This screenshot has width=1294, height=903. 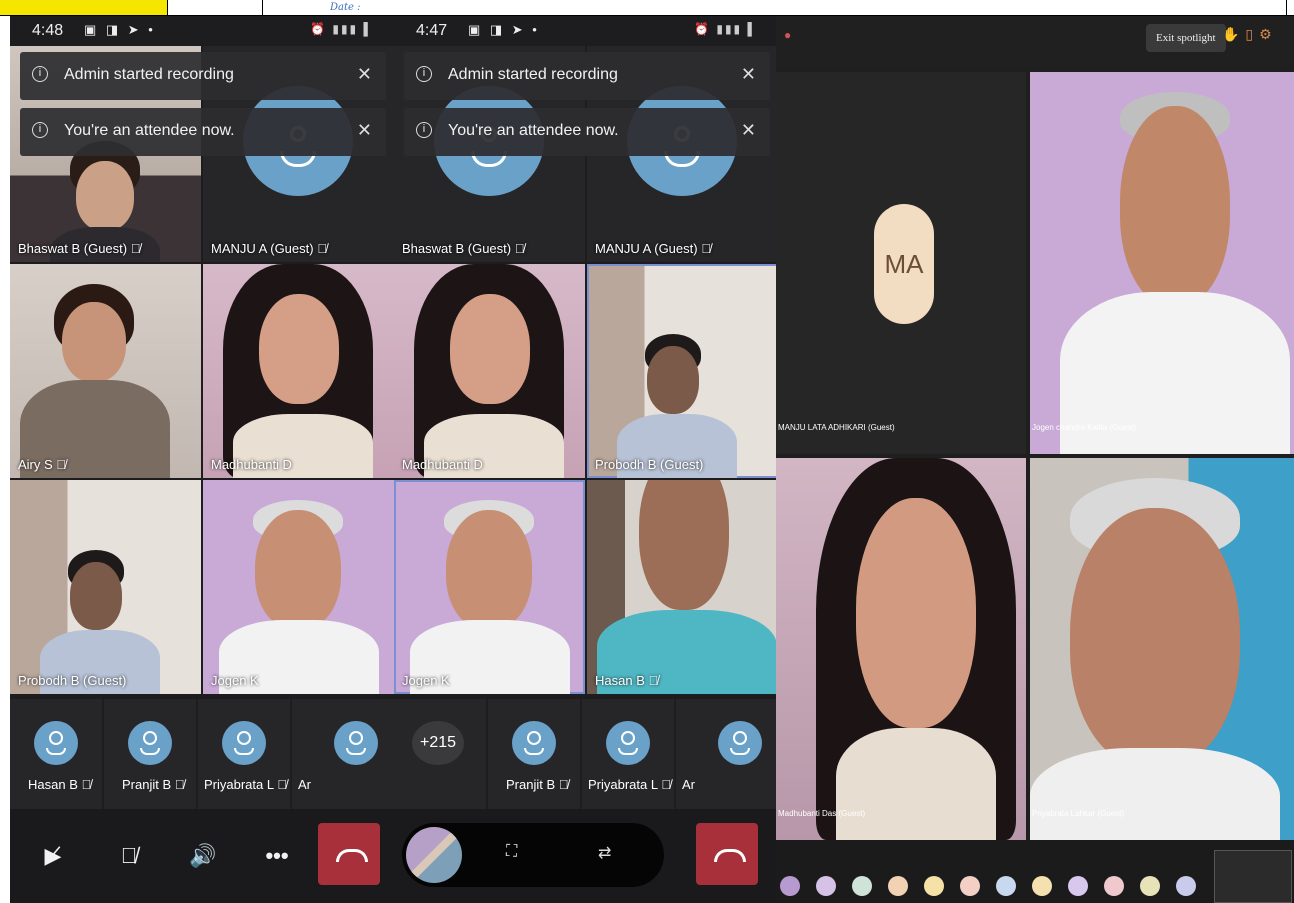 What do you see at coordinates (438, 743) in the screenshot?
I see `overflow-count: +215` at bounding box center [438, 743].